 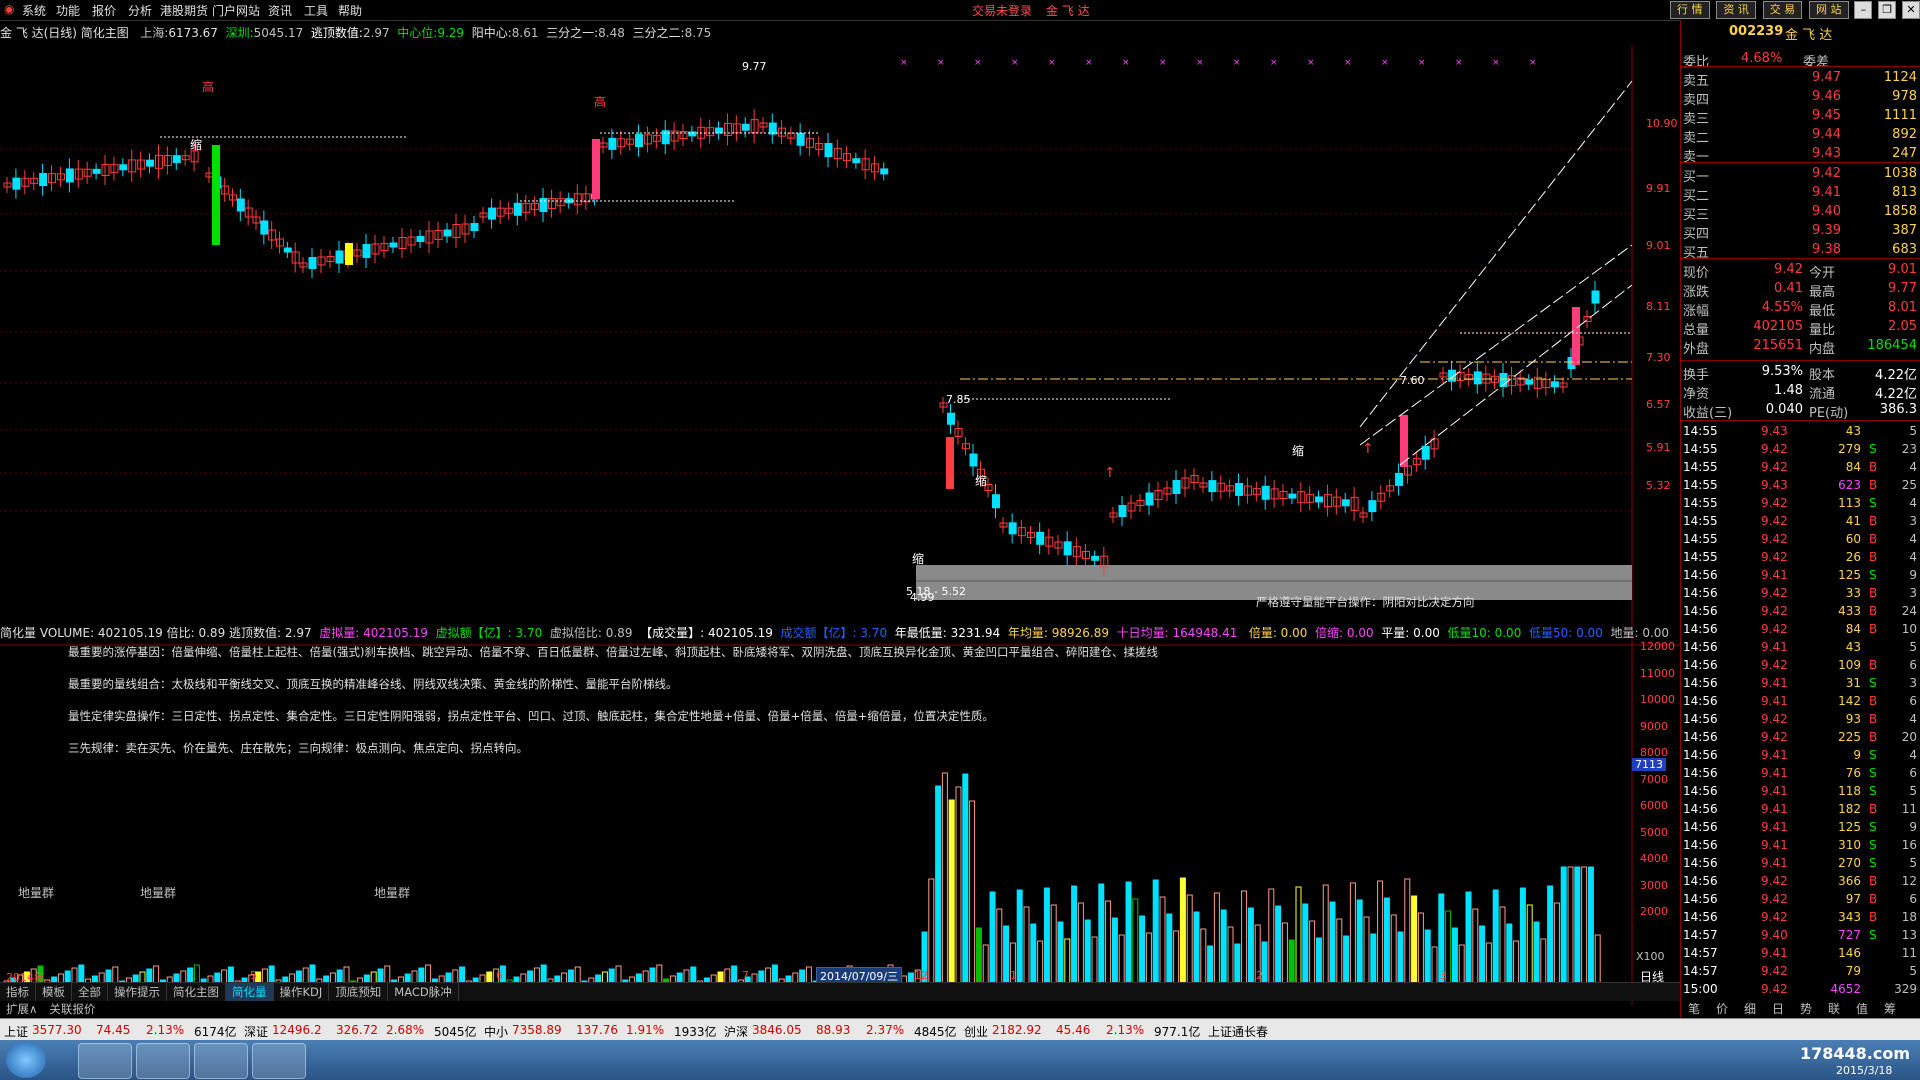 What do you see at coordinates (840, 991) in the screenshot?
I see `indicator-tab-bar: 指标 模板 全部 操作提示 简化主图 简化量 操作KDJ 顶底预知 MACD脉冲` at bounding box center [840, 991].